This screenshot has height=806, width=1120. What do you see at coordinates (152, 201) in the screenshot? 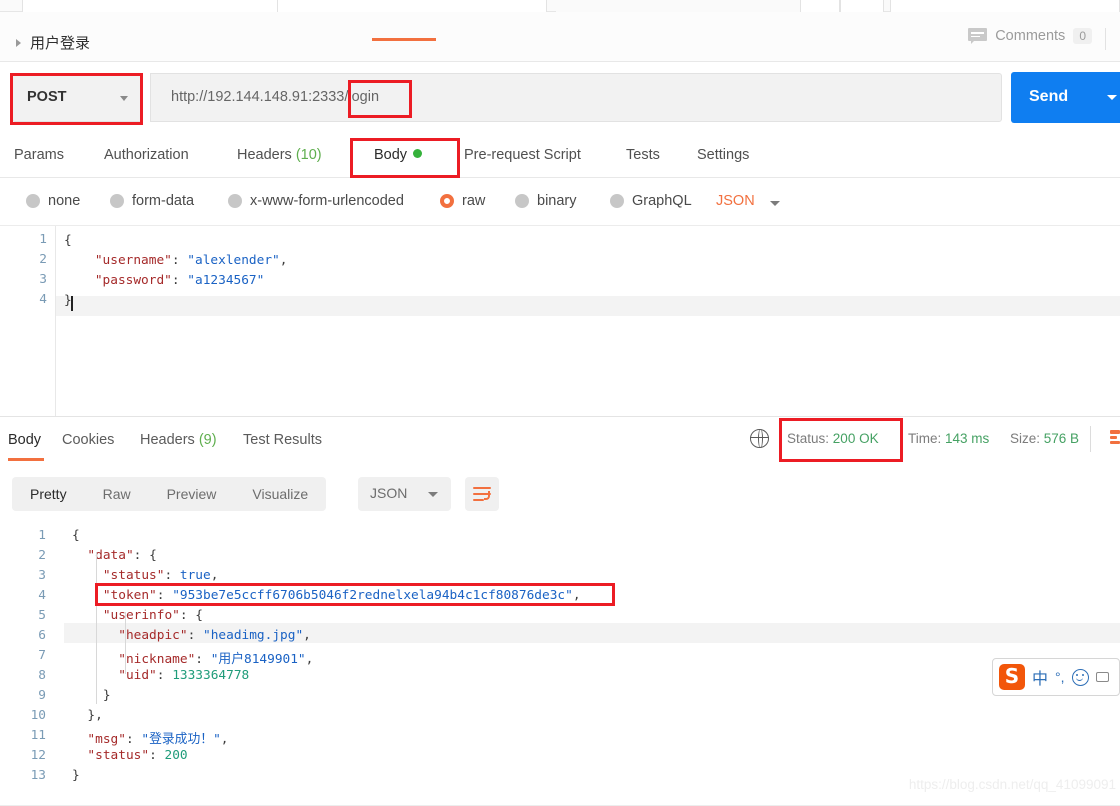
I see `body-mode-form-data: form-data` at bounding box center [152, 201].